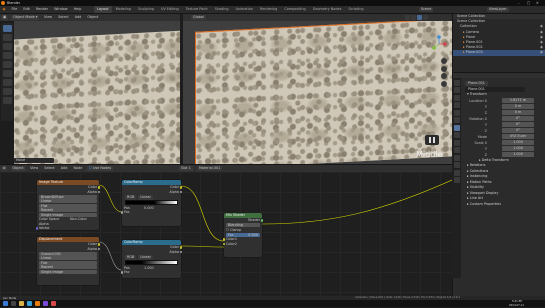 The image size is (545, 308). What do you see at coordinates (14, 9) in the screenshot?
I see `menu-file: File` at bounding box center [14, 9].